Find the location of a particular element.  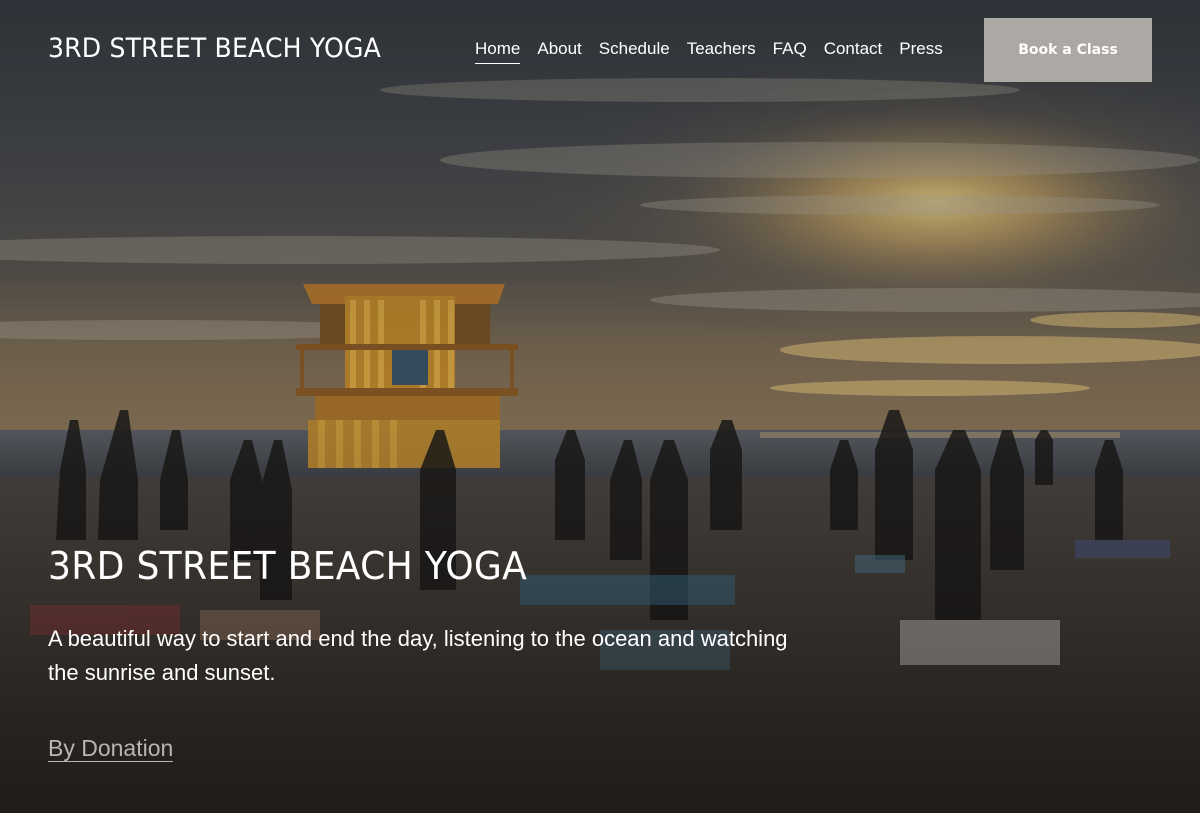

book-a-class-button: Book a Class is located at coordinates (1068, 50).